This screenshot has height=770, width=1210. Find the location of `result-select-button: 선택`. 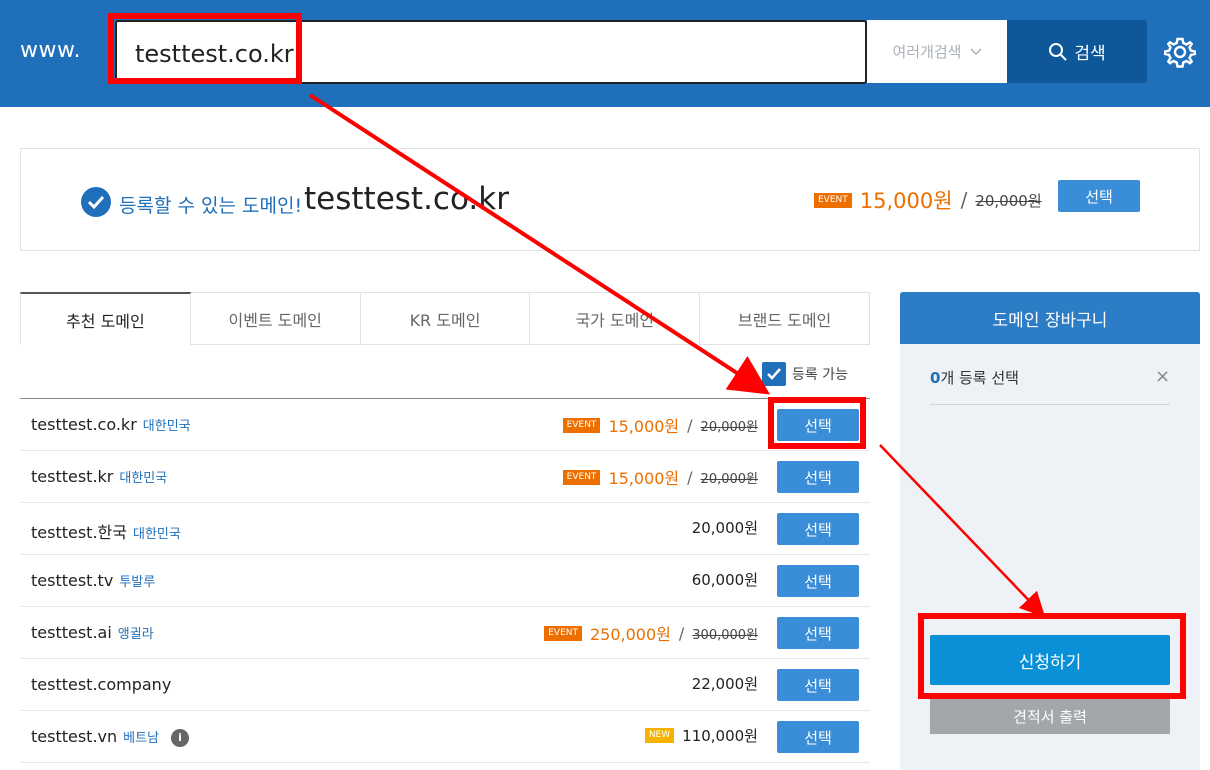

result-select-button: 선택 is located at coordinates (1099, 196).